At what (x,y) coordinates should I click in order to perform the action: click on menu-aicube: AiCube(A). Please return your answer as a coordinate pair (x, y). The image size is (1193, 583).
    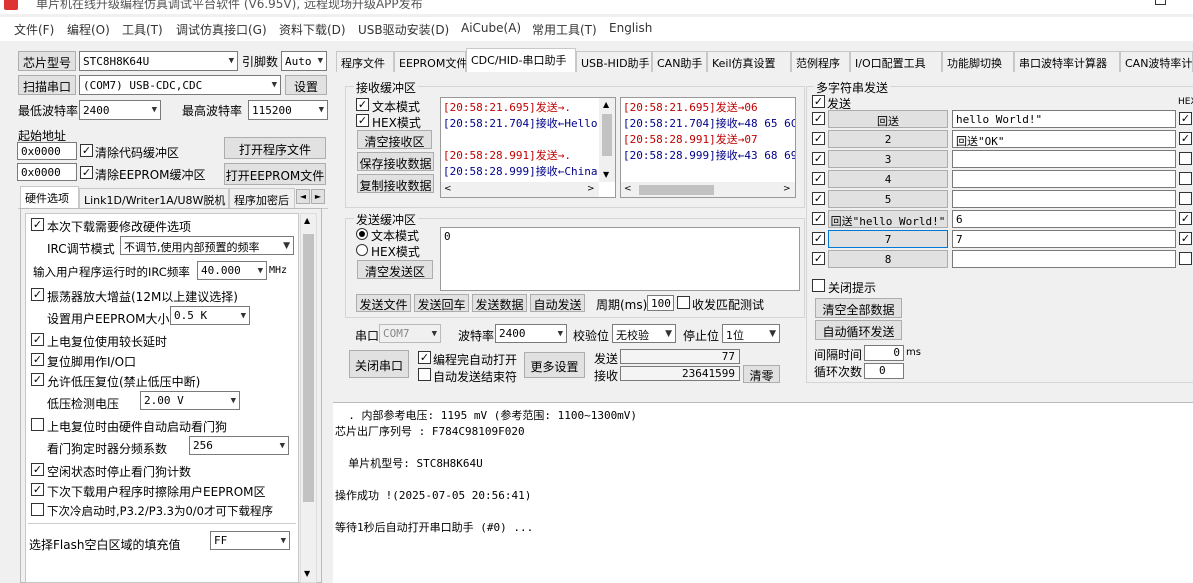
    Looking at the image, I should click on (491, 28).